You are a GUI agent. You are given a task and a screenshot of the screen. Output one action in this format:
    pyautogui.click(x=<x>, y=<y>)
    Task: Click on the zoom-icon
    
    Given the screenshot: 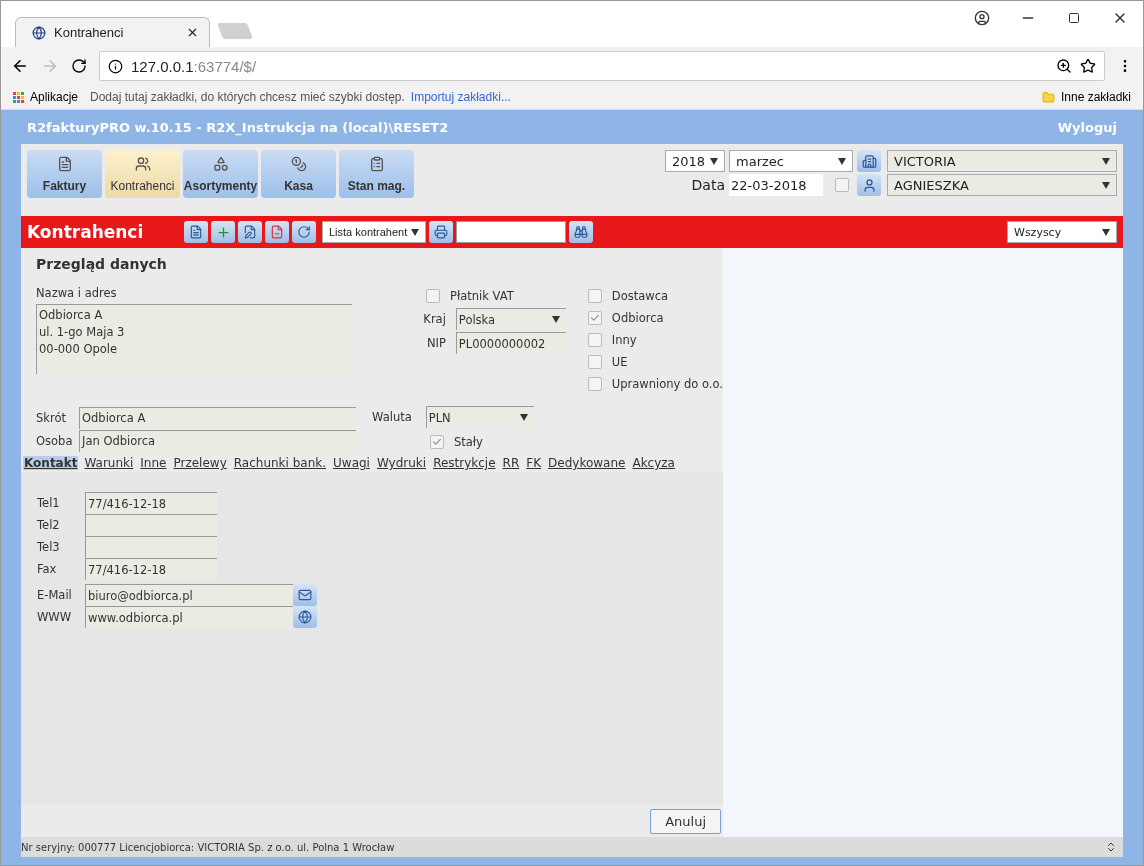 What is the action you would take?
    pyautogui.click(x=1064, y=66)
    